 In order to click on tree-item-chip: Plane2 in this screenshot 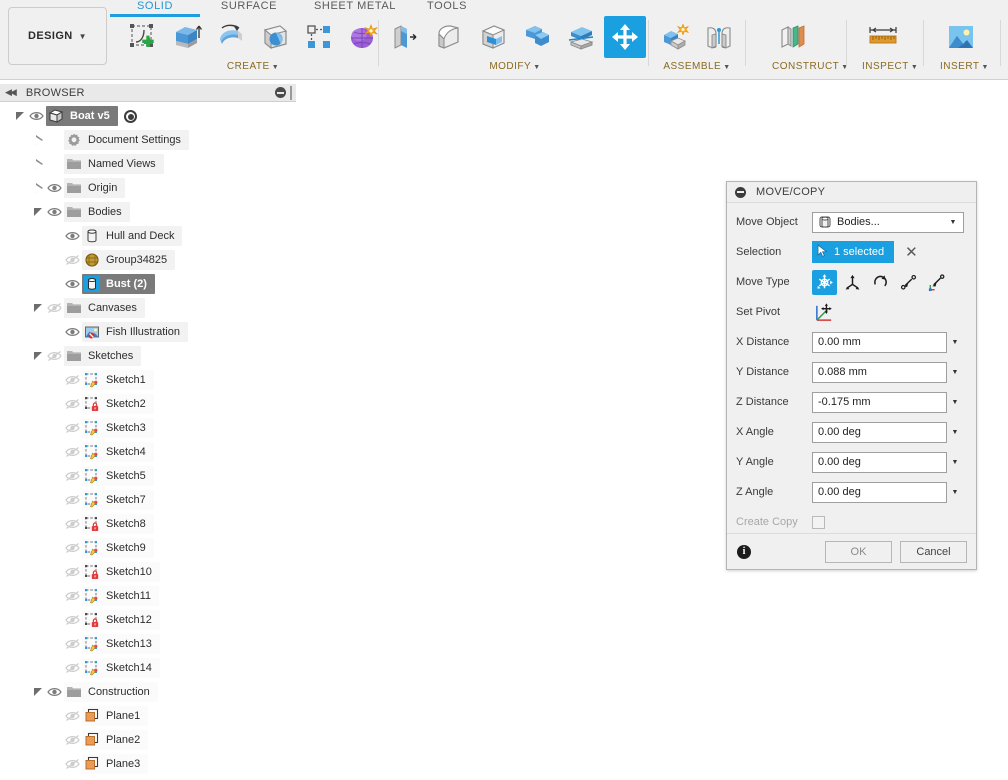, I will do `click(115, 740)`.